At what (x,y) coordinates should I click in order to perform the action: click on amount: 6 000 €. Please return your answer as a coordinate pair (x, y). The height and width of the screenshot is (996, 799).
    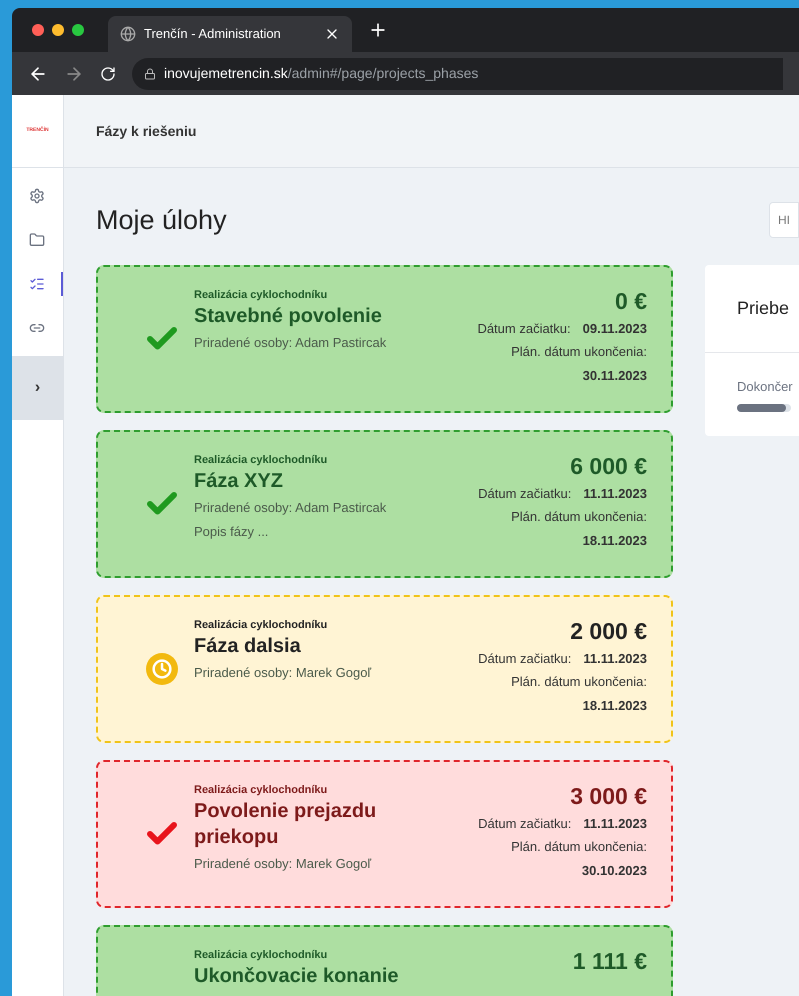
    Looking at the image, I should click on (608, 466).